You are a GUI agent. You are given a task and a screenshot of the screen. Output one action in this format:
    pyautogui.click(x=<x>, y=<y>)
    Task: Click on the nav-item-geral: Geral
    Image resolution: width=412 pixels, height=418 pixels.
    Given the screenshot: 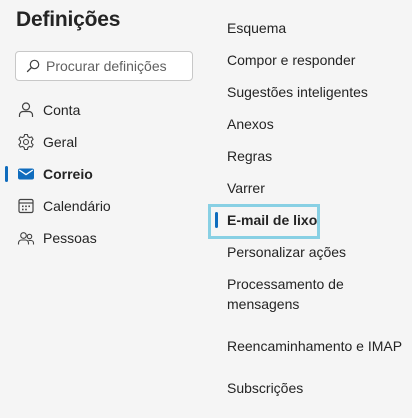 What is the action you would take?
    pyautogui.click(x=103, y=142)
    